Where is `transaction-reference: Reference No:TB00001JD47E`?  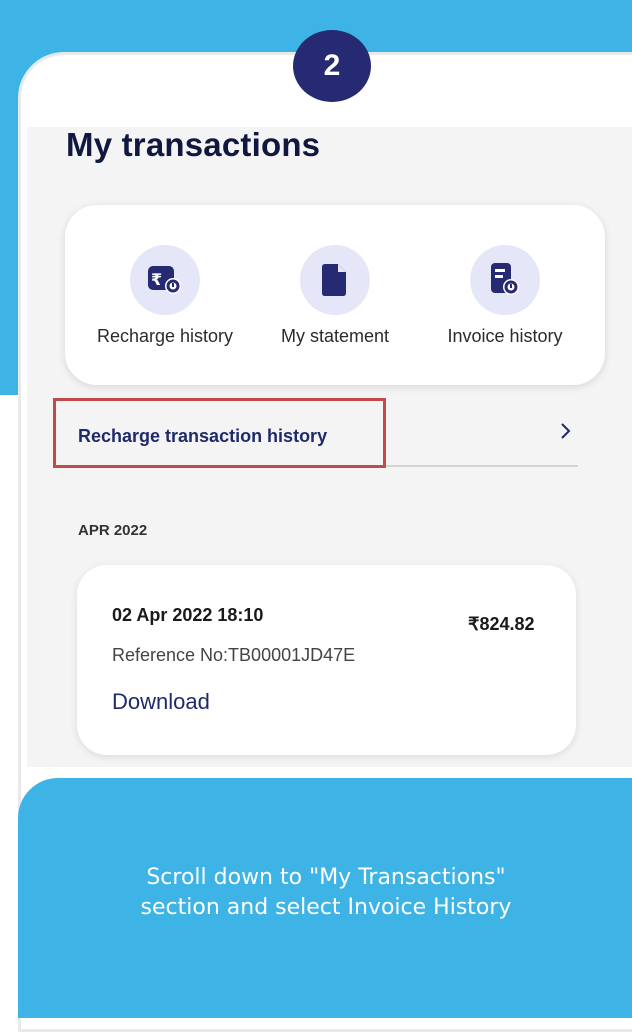 transaction-reference: Reference No:TB00001JD47E is located at coordinates (234, 655).